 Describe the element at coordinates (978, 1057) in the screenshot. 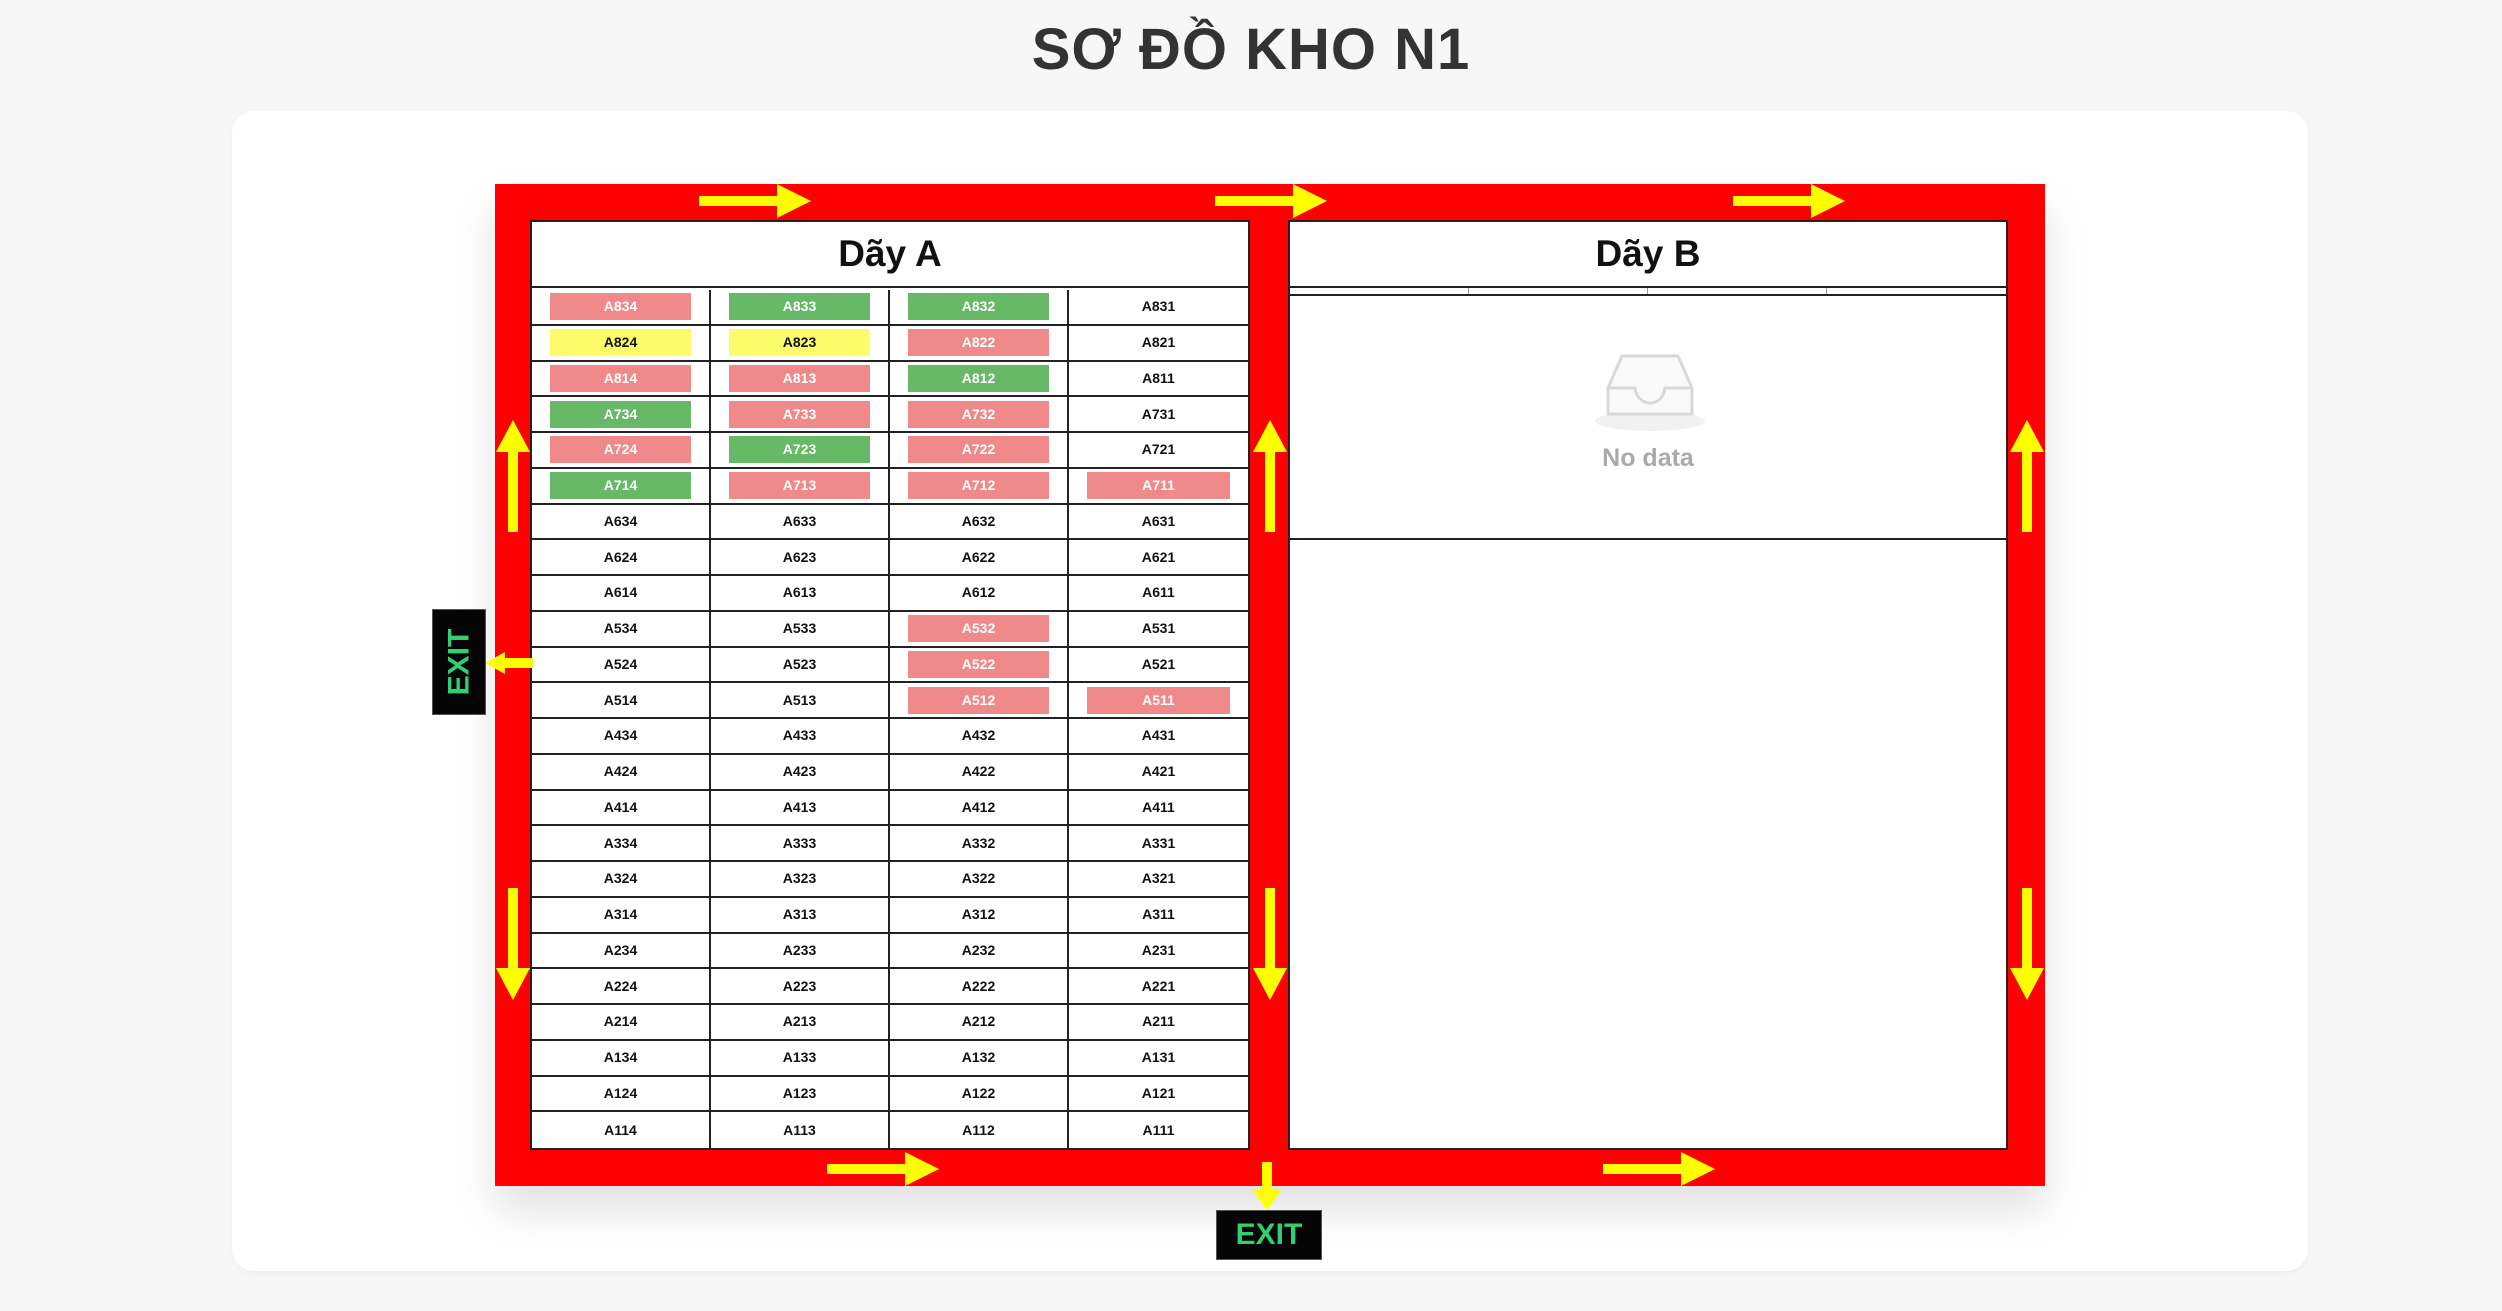

I see `rack-slot: A132` at that location.